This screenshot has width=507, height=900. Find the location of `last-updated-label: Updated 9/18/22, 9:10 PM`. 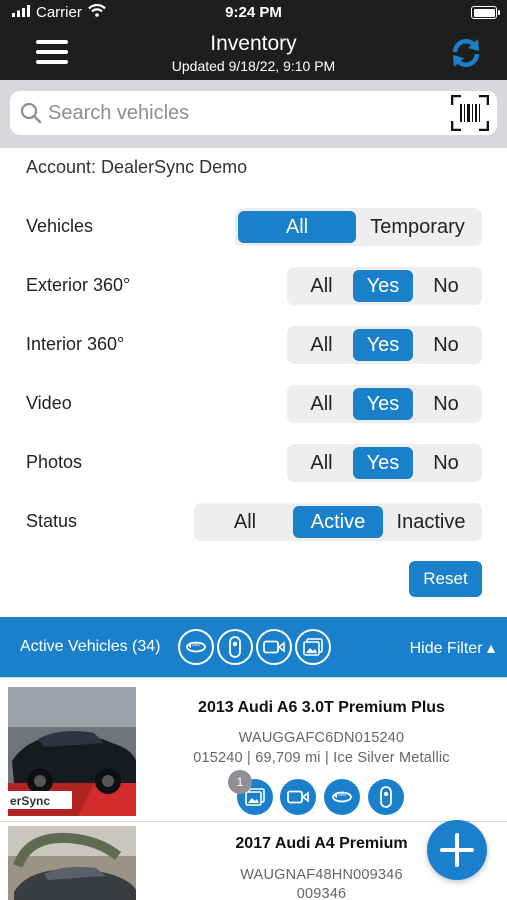

last-updated-label: Updated 9/18/22, 9:10 PM is located at coordinates (253, 66).